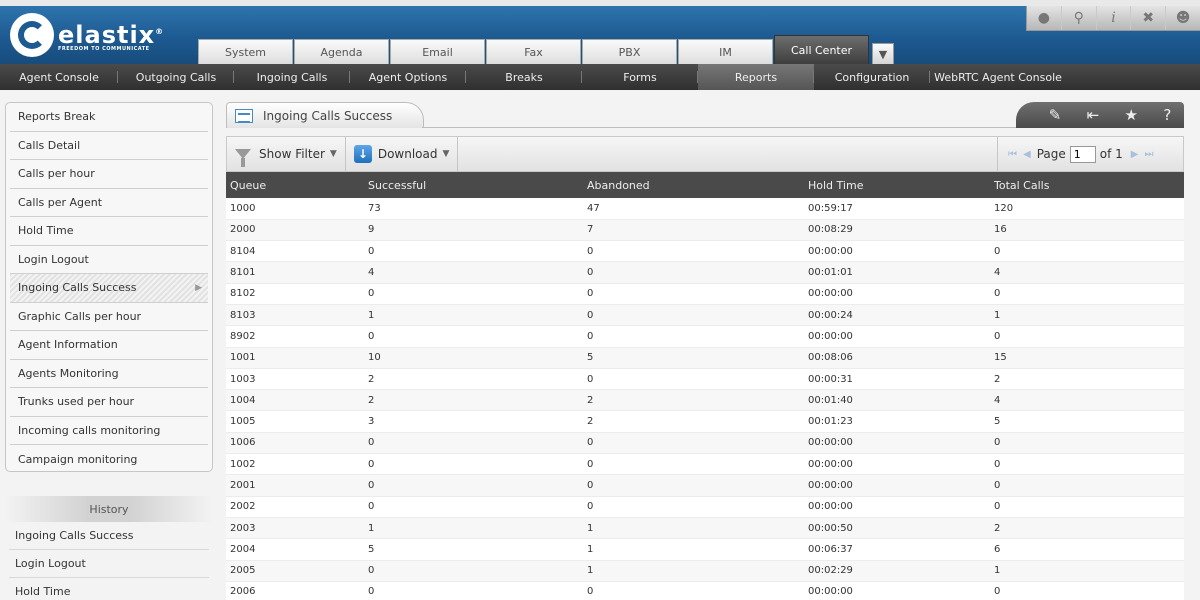  I want to click on sidebar-item-calls-detail: Calls Detail, so click(109, 146).